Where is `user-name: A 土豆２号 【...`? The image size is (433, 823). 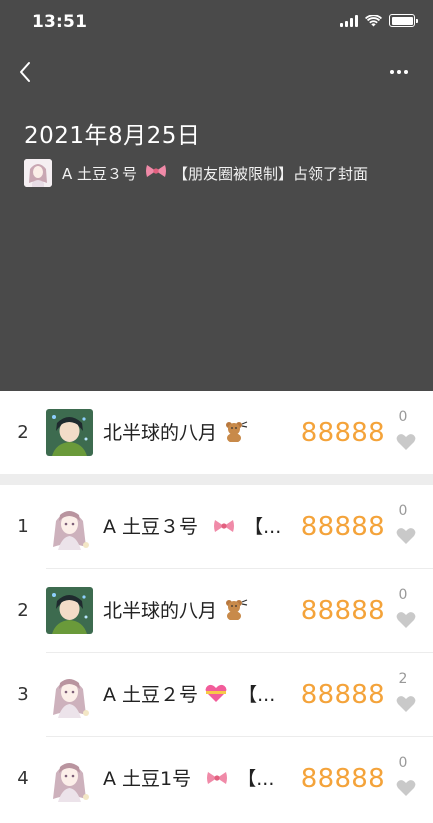 user-name: A 土豆２号 【... is located at coordinates (189, 695).